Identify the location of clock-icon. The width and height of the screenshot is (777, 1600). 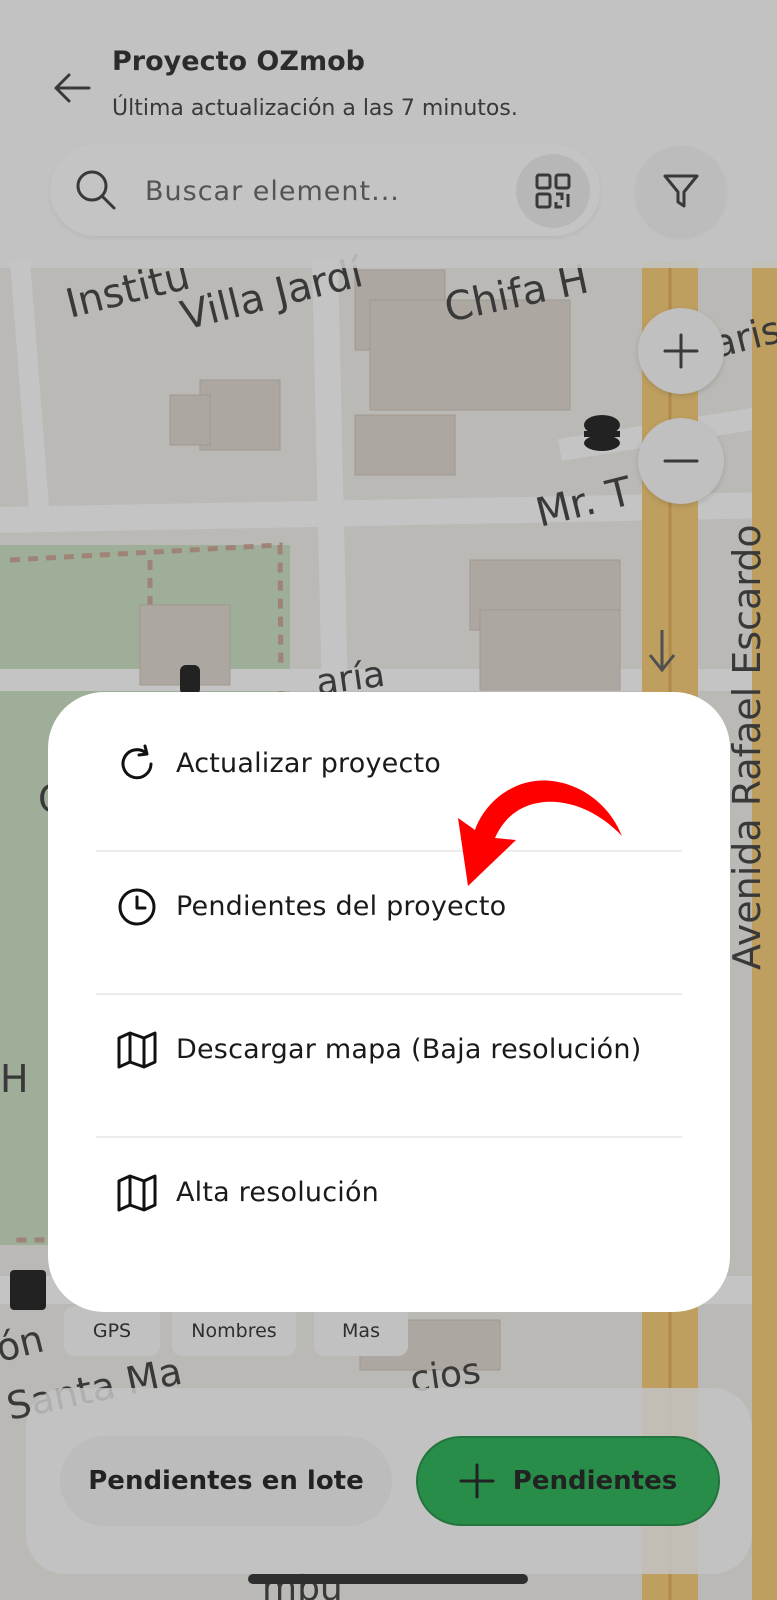
(137, 907).